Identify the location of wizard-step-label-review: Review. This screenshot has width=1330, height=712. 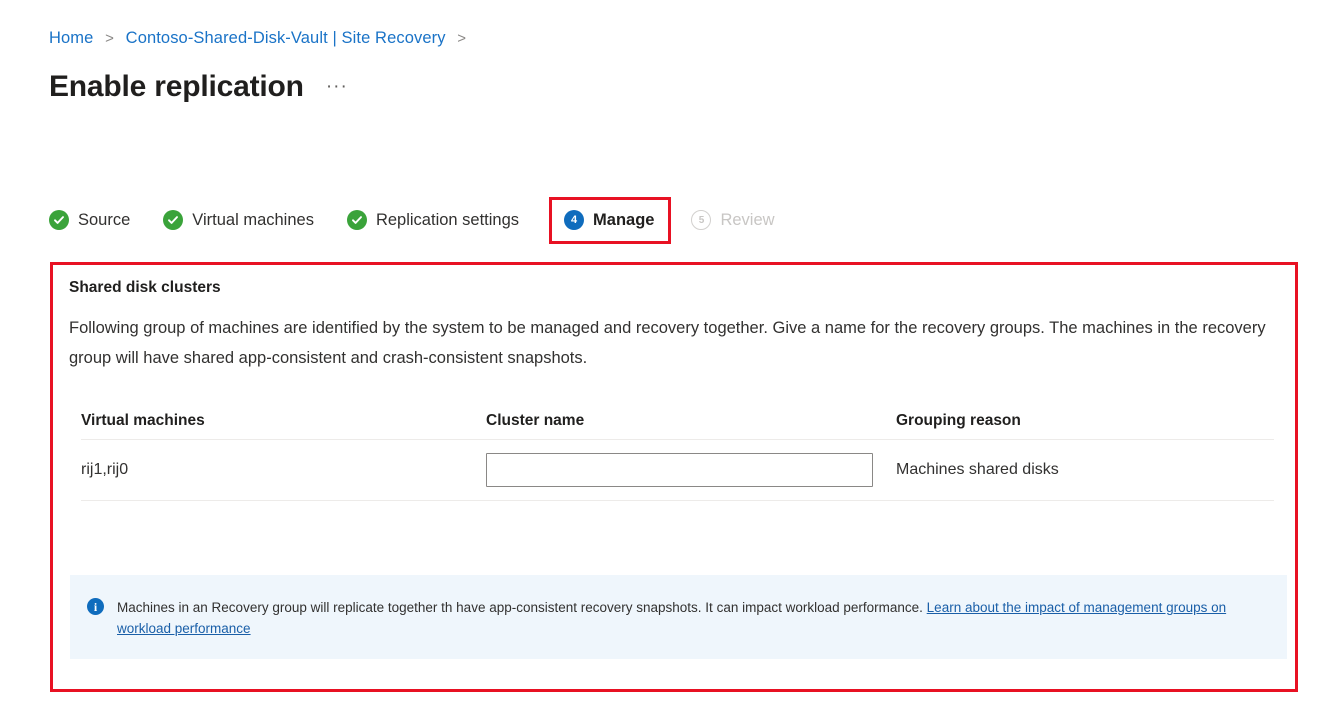
(747, 220).